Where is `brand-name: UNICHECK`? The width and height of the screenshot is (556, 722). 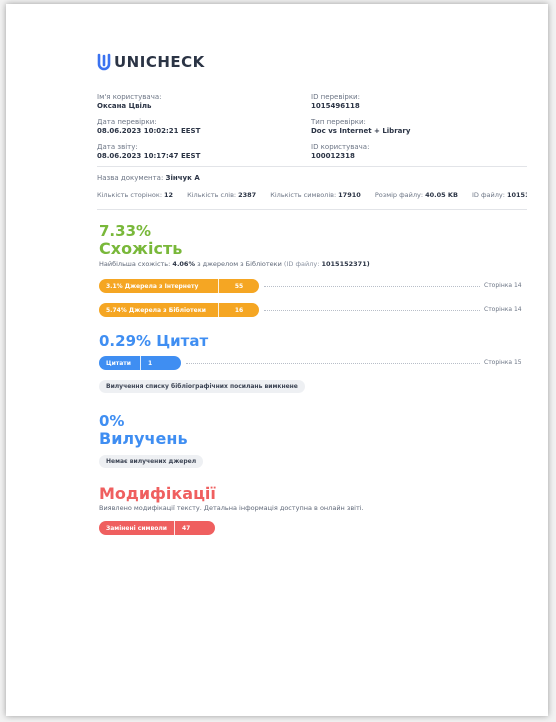 brand-name: UNICHECK is located at coordinates (159, 62).